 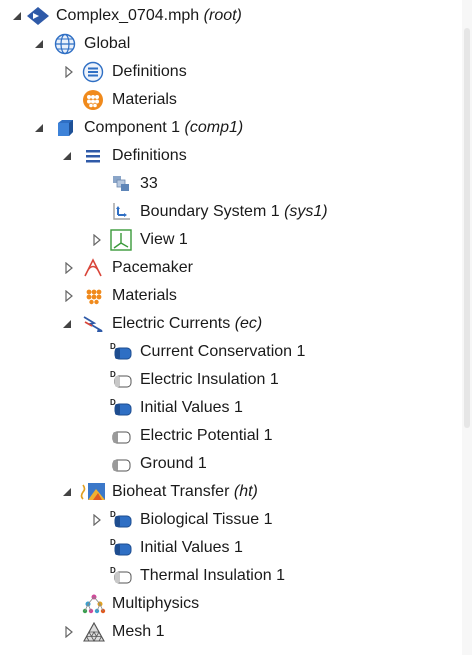 What do you see at coordinates (94, 604) in the screenshot?
I see `multiphysics-icon` at bounding box center [94, 604].